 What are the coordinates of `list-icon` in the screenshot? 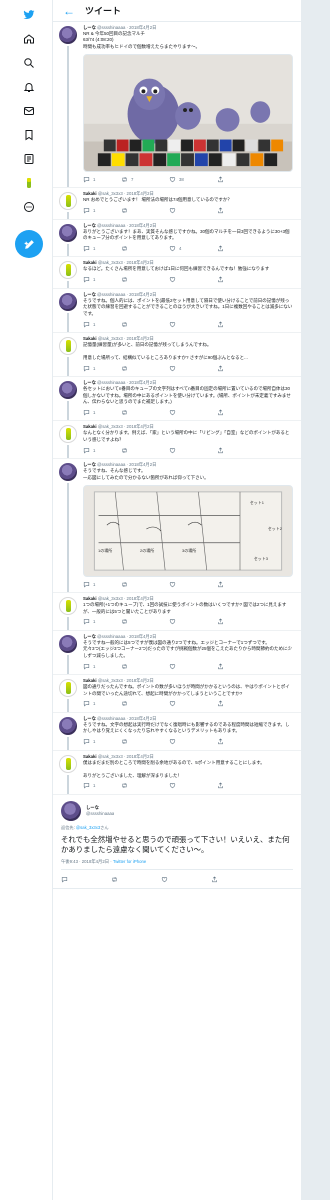 It's located at (29, 159).